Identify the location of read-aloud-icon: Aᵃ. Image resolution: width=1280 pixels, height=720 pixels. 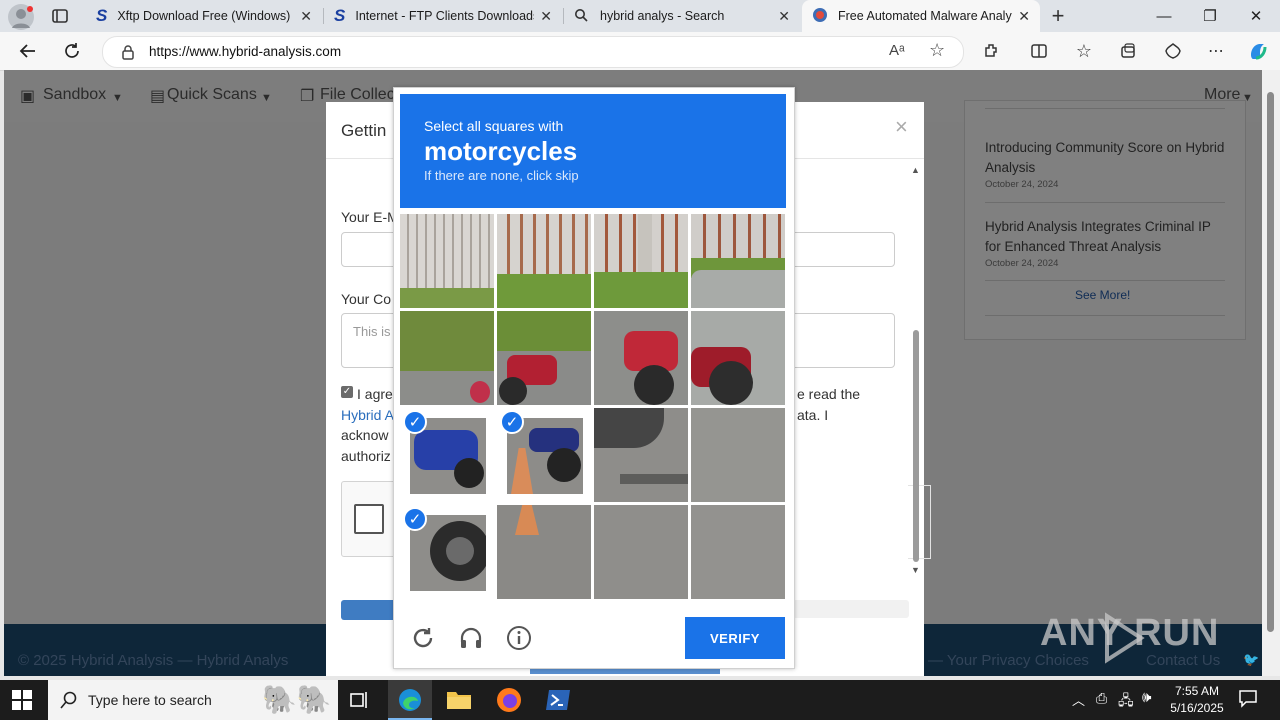
(897, 50).